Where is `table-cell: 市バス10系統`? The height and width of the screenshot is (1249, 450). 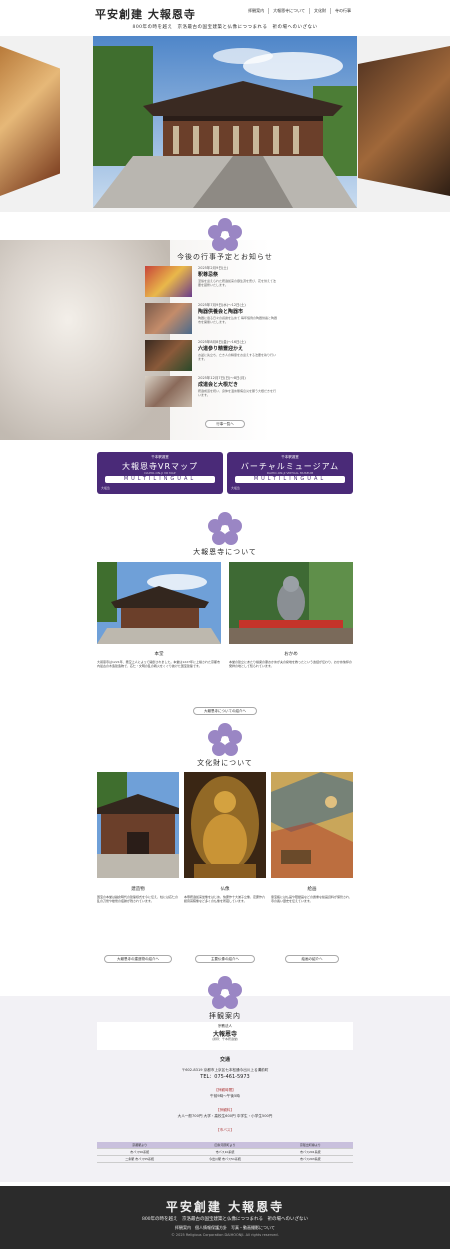 table-cell: 市バス10系統 is located at coordinates (225, 1152).